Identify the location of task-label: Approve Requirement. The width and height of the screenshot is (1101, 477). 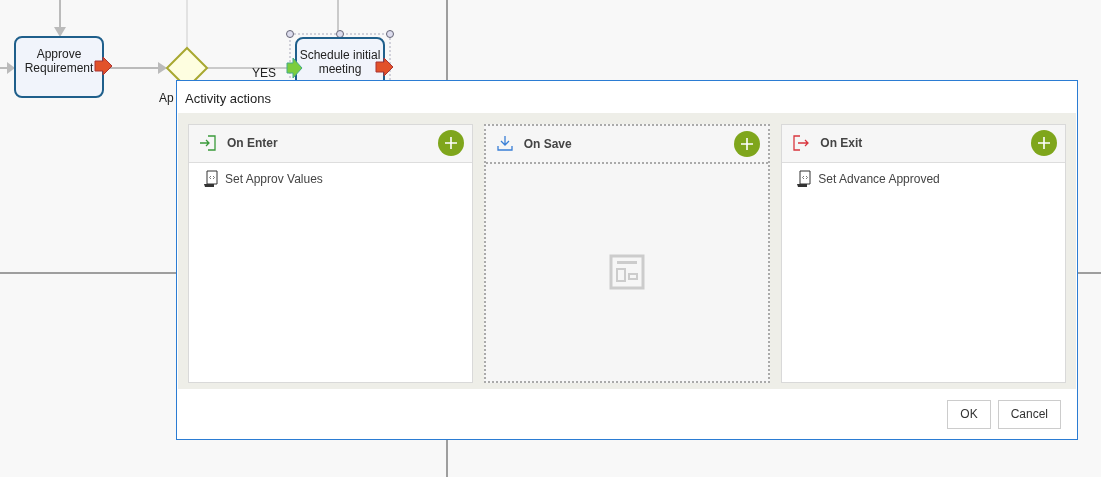
(59, 61).